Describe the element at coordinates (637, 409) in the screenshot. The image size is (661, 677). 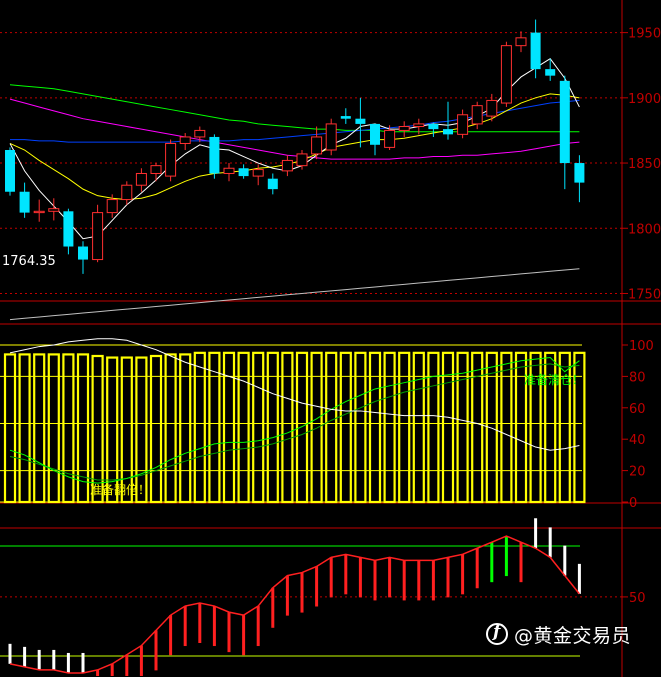
I see `osc-tick-label: 60` at that location.